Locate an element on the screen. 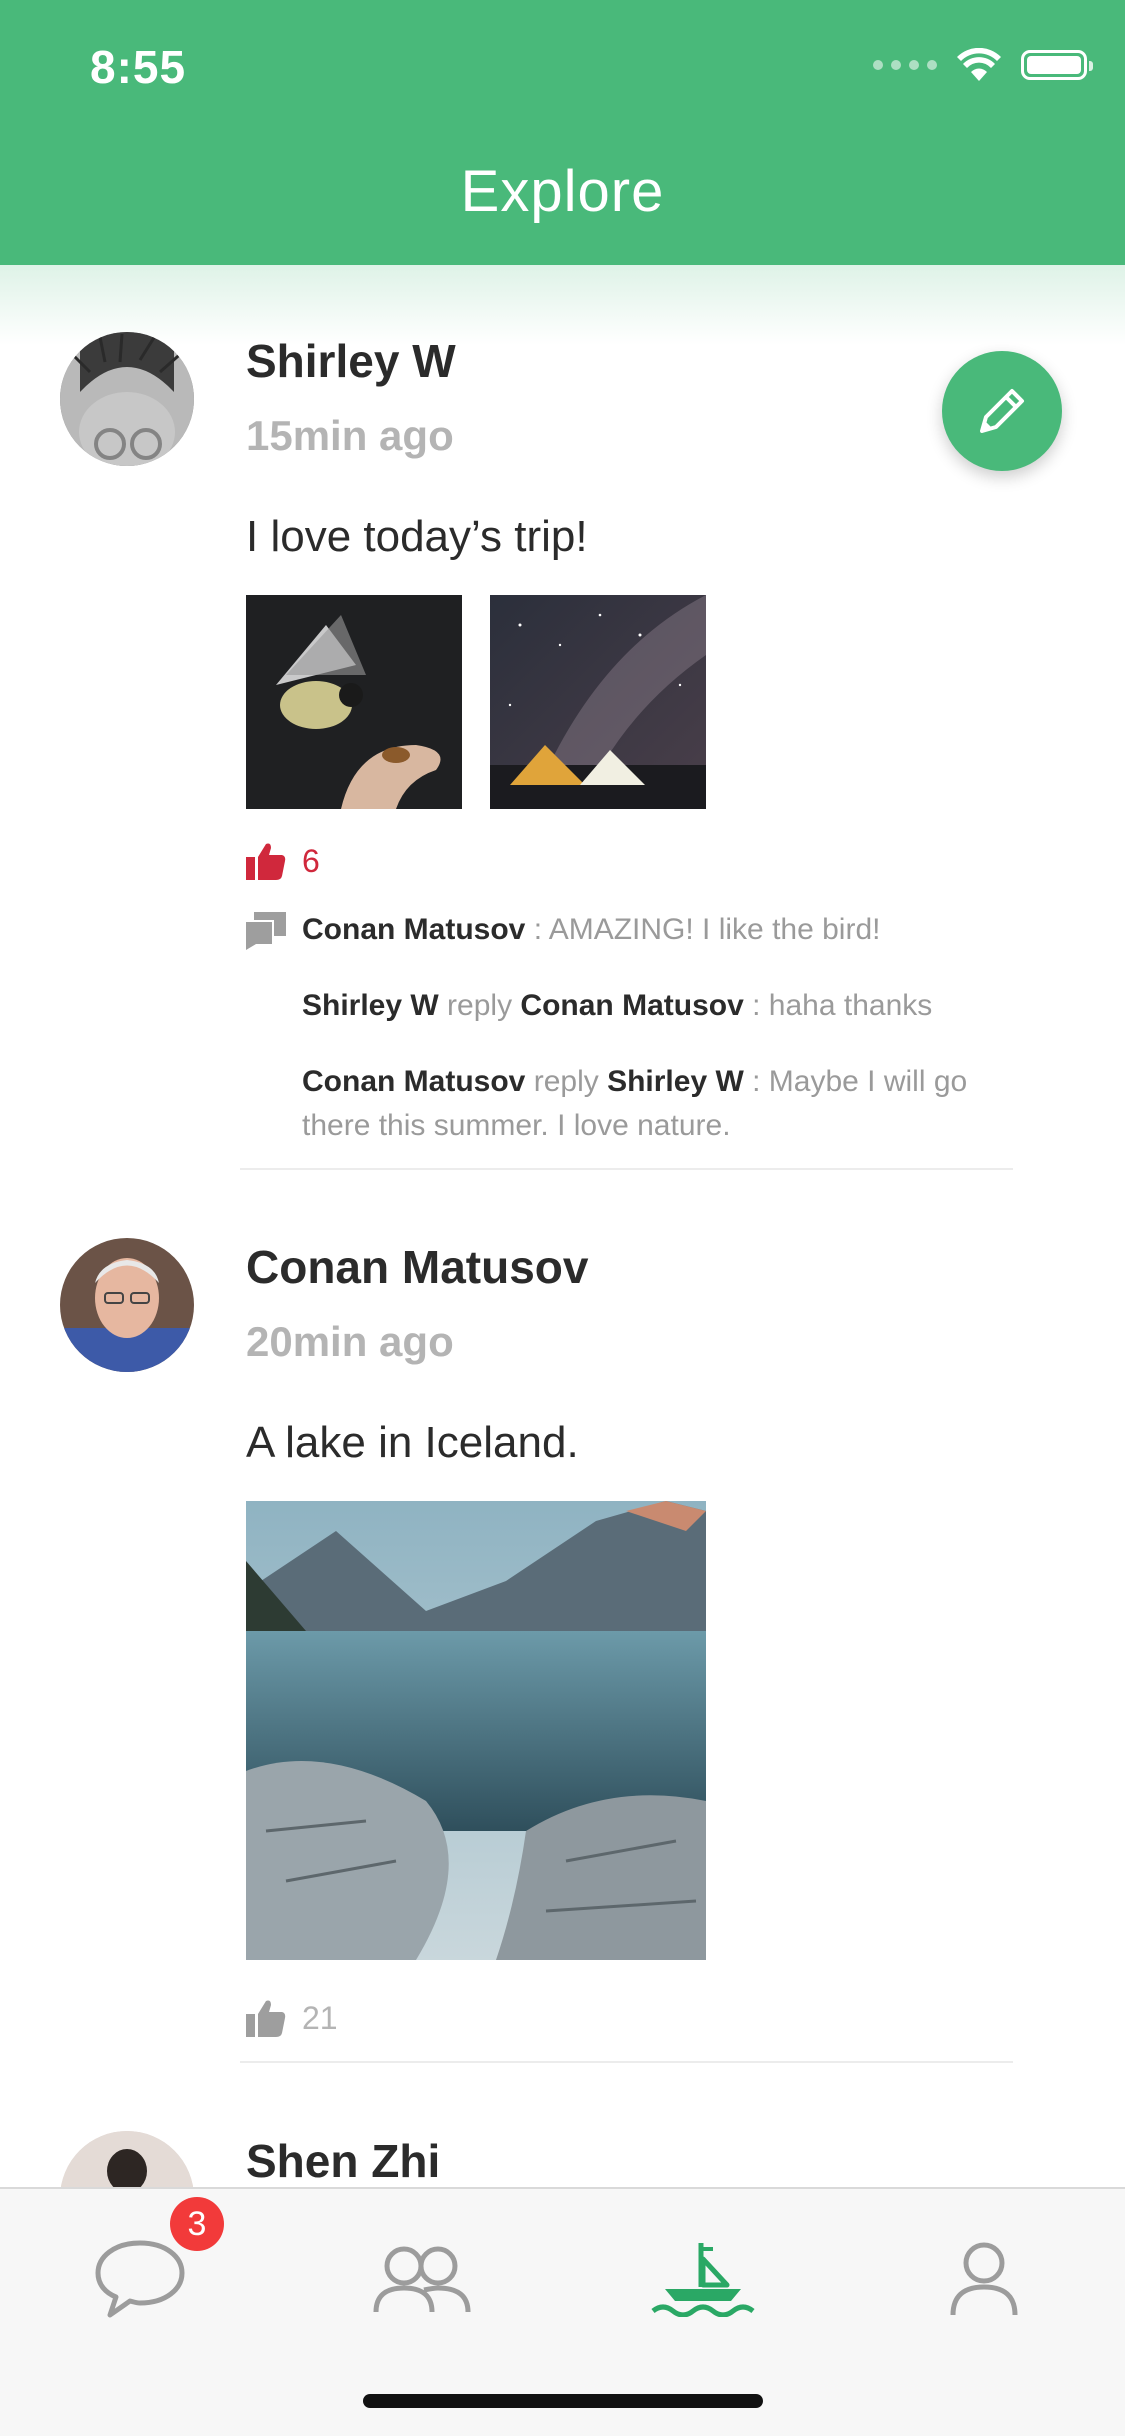  bird-on-hand-photo is located at coordinates (354, 702).